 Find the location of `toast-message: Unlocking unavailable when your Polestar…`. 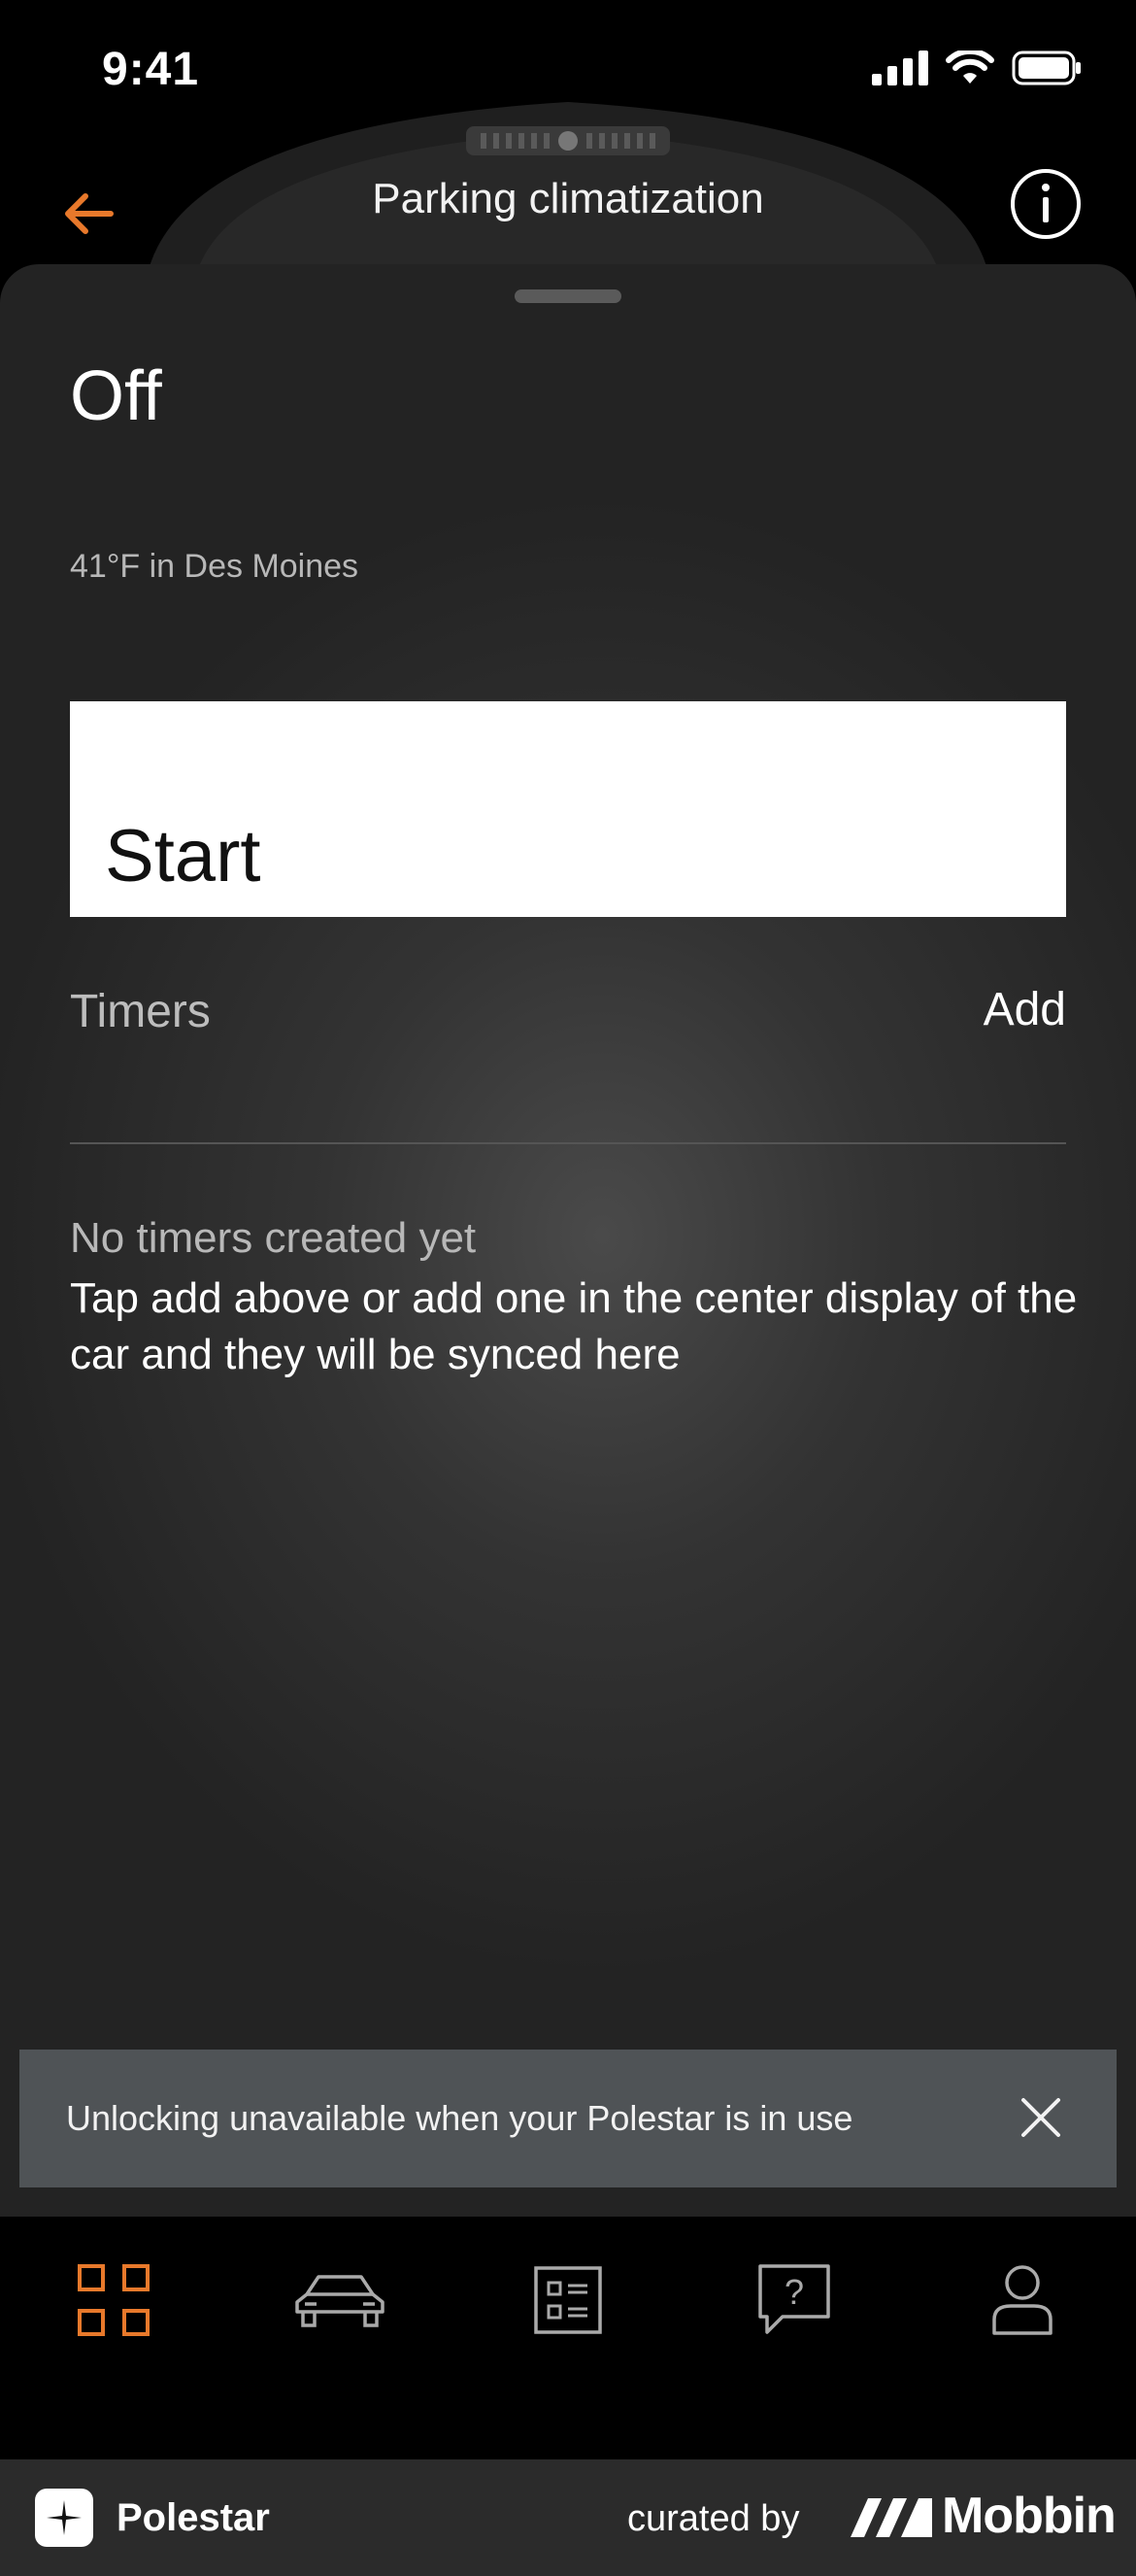

toast-message: Unlocking unavailable when your Polestar… is located at coordinates (459, 2118).